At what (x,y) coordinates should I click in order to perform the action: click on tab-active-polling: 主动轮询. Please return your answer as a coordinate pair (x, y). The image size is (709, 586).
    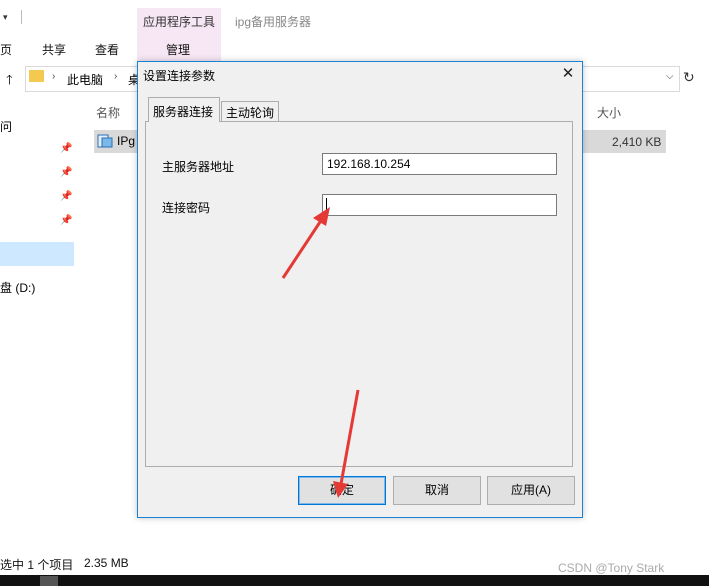
    Looking at the image, I should click on (250, 111).